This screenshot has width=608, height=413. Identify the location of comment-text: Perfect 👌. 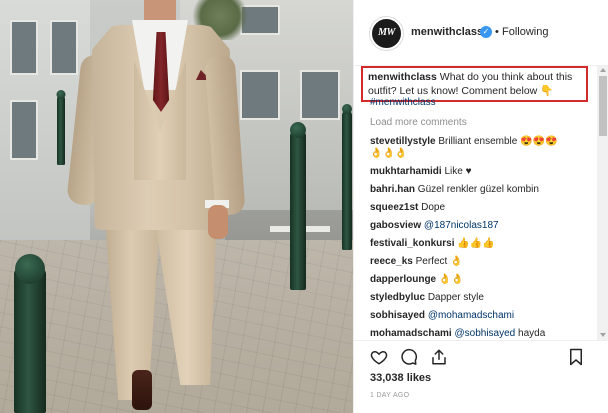
(439, 261).